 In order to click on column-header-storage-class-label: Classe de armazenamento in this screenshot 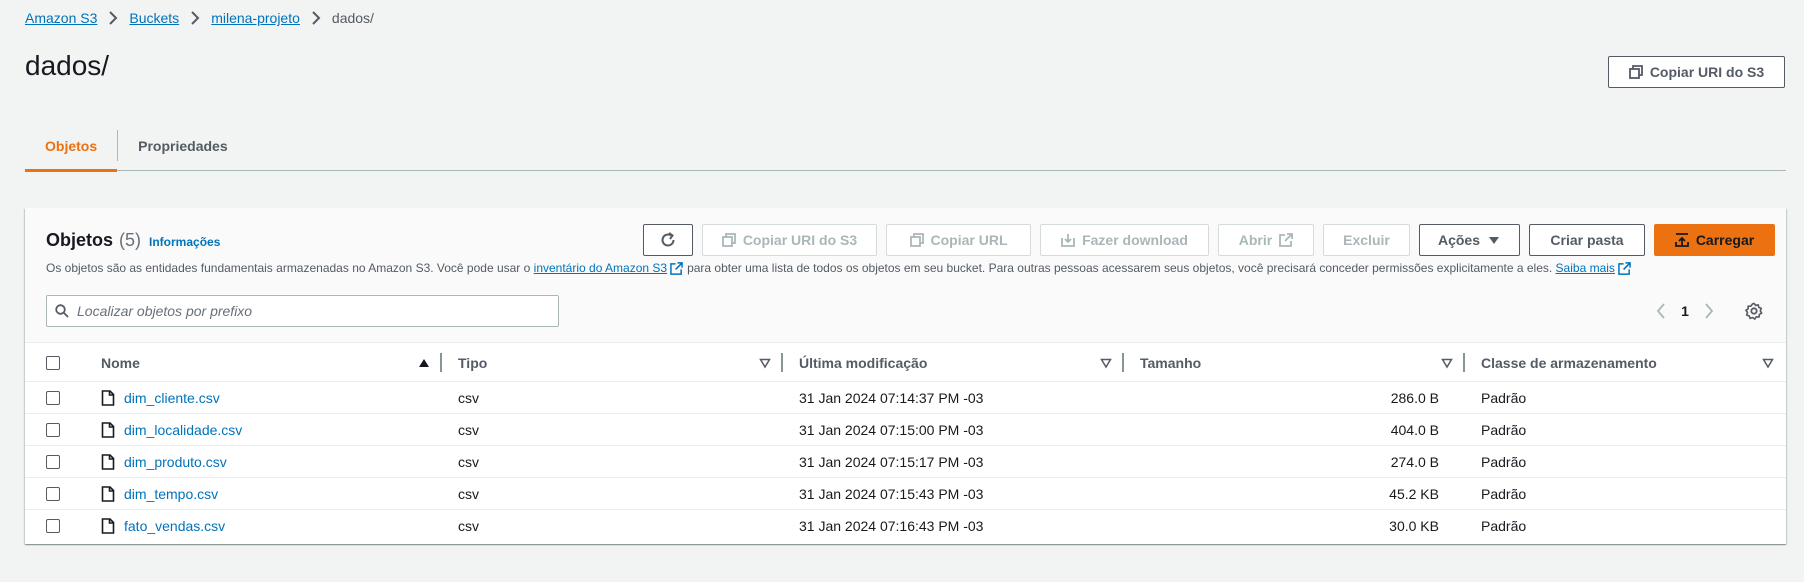, I will do `click(1569, 362)`.